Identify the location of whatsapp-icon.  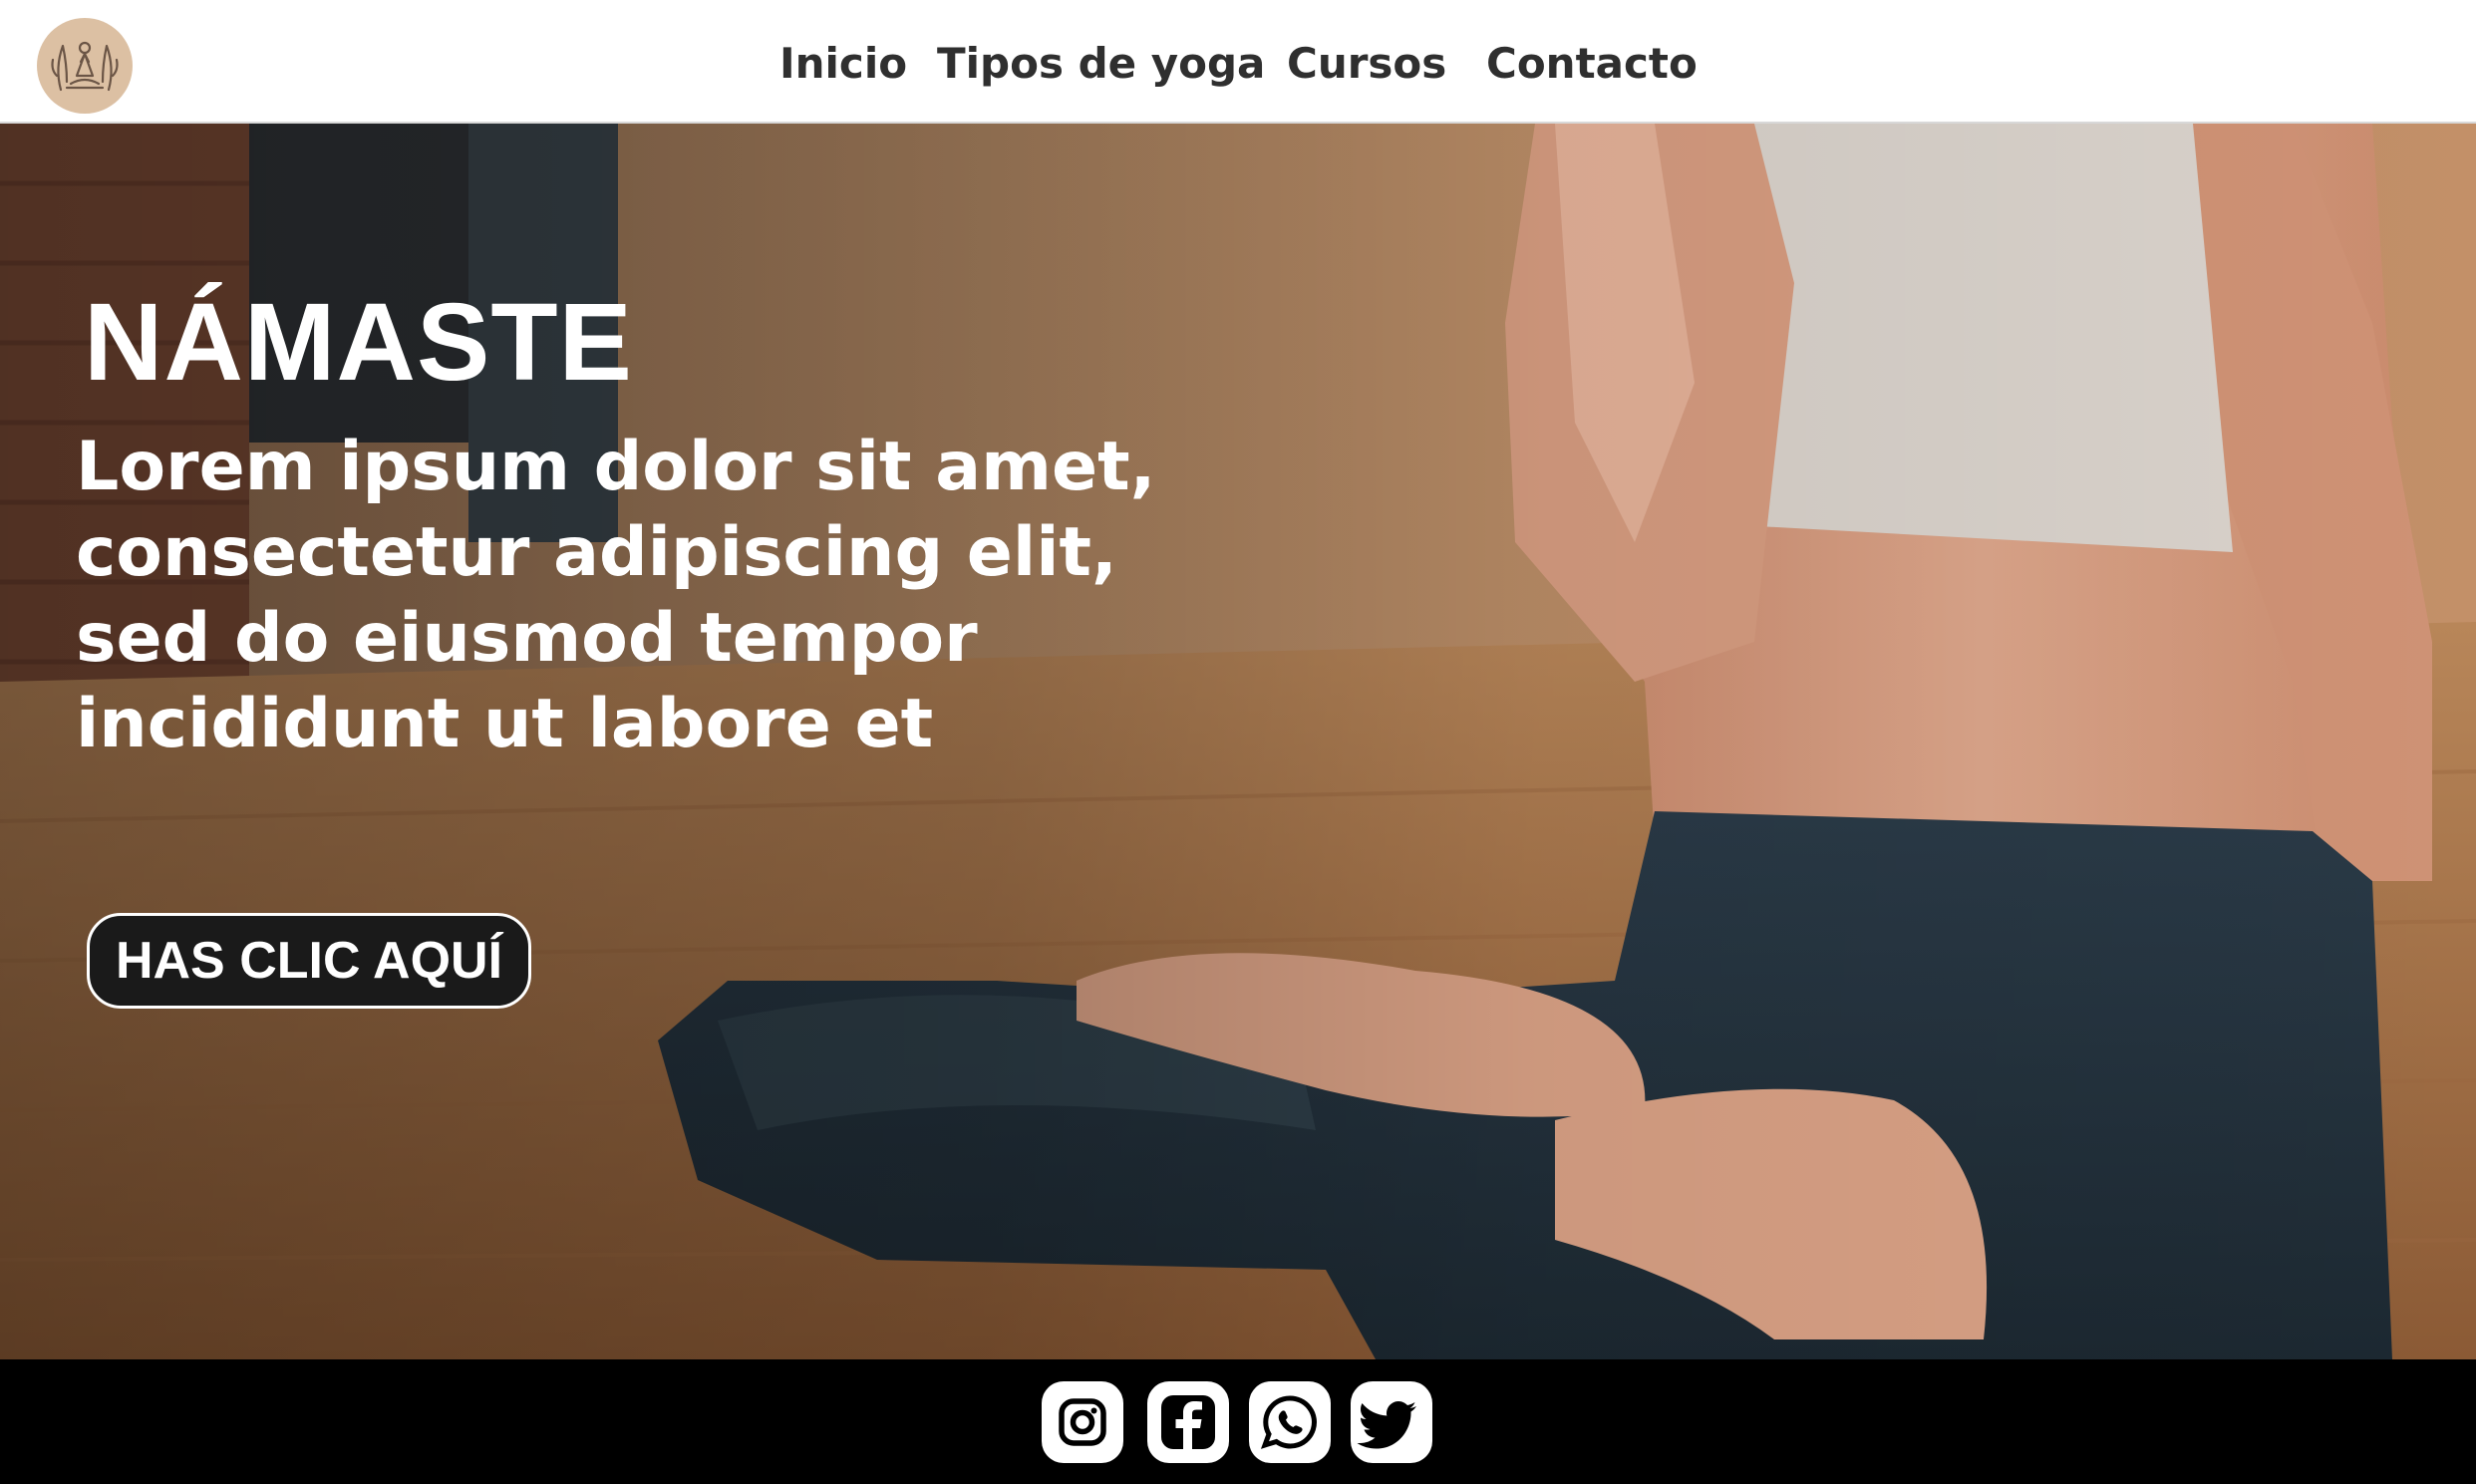
(1290, 1422).